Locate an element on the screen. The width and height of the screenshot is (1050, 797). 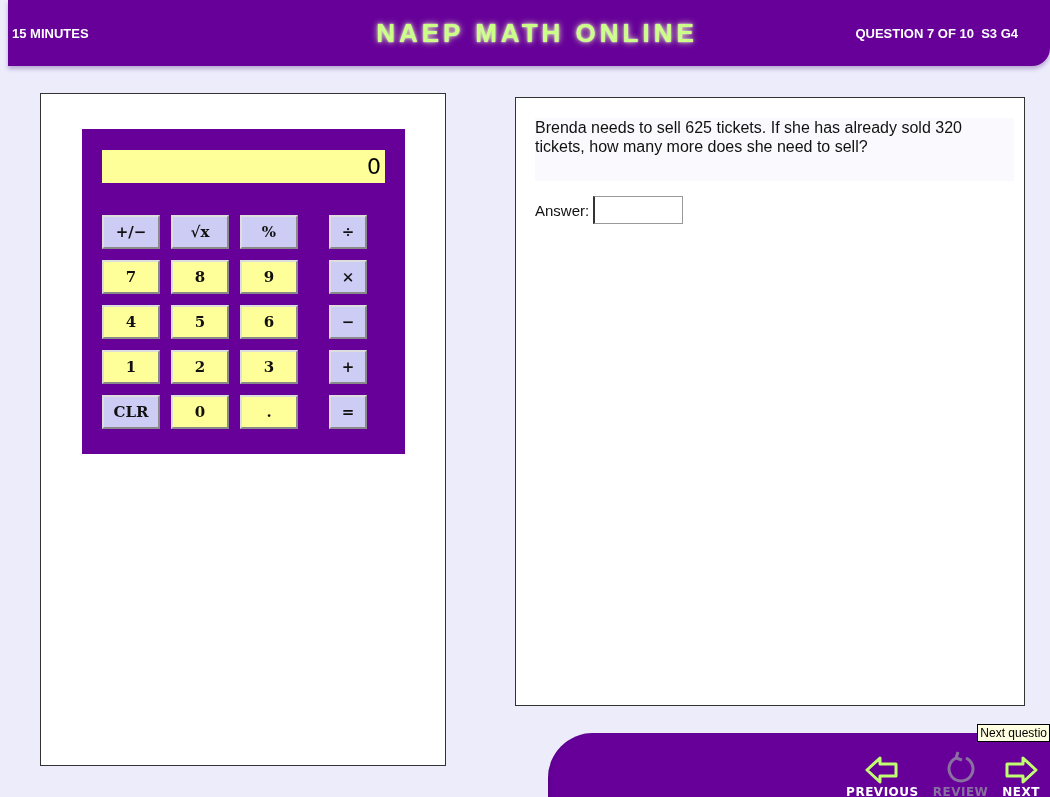
question-counter: QUESTION 7 OF 10 S3 G4 is located at coordinates (936, 33).